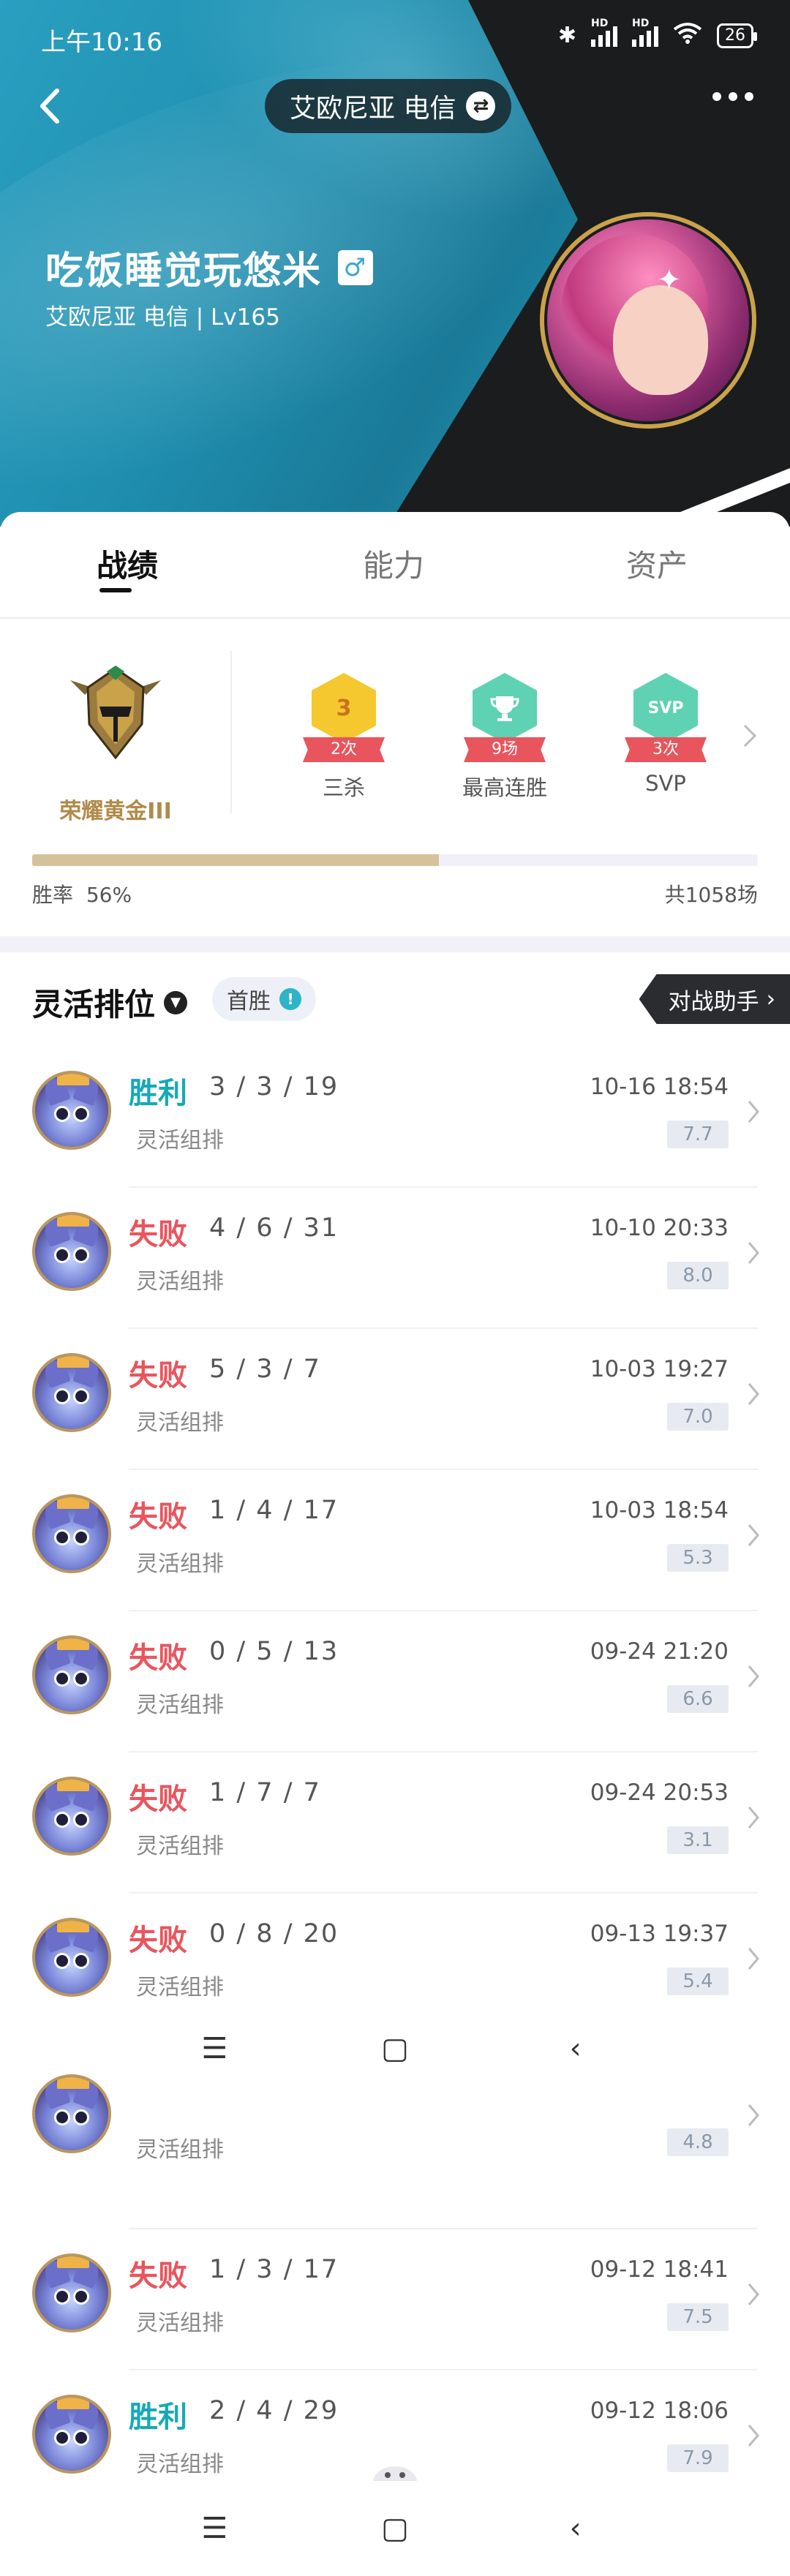 The width and height of the screenshot is (790, 2576). I want to click on wifi-icon, so click(687, 35).